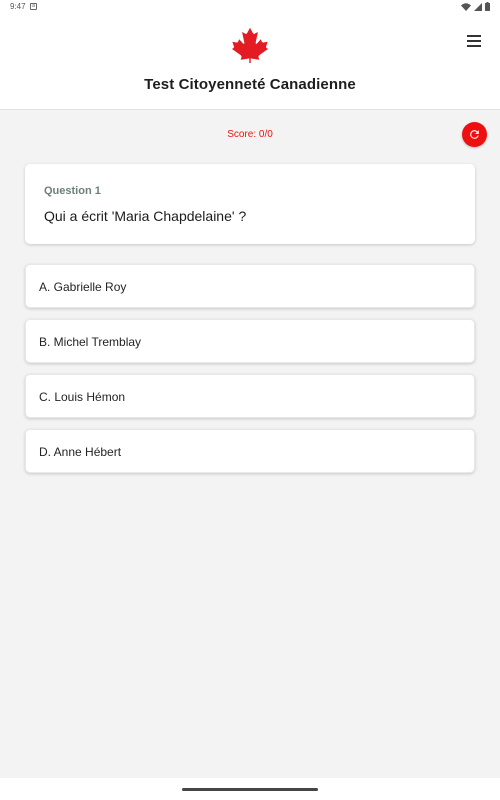 Image resolution: width=500 pixels, height=800 pixels. Describe the element at coordinates (90, 342) in the screenshot. I see `answer-label: B. Michel Tremblay` at that location.